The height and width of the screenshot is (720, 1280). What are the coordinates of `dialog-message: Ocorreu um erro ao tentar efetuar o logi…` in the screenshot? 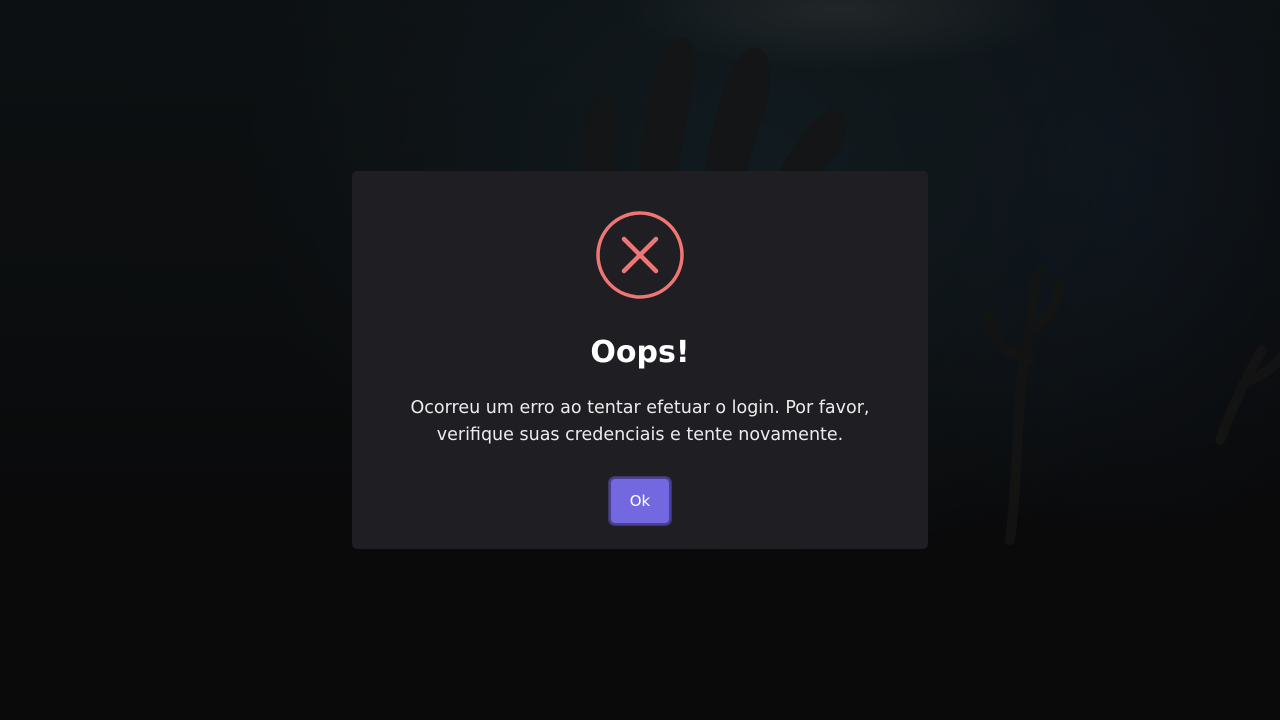 It's located at (640, 421).